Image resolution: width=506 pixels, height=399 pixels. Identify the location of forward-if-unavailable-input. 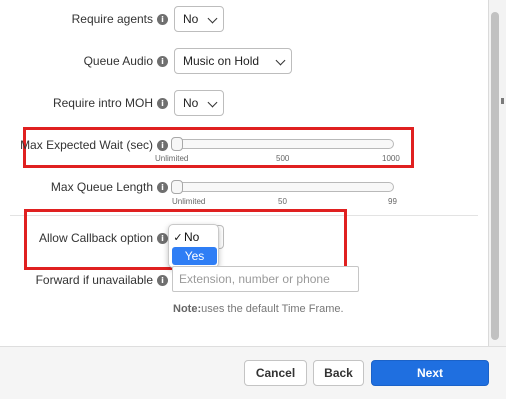
(265, 279).